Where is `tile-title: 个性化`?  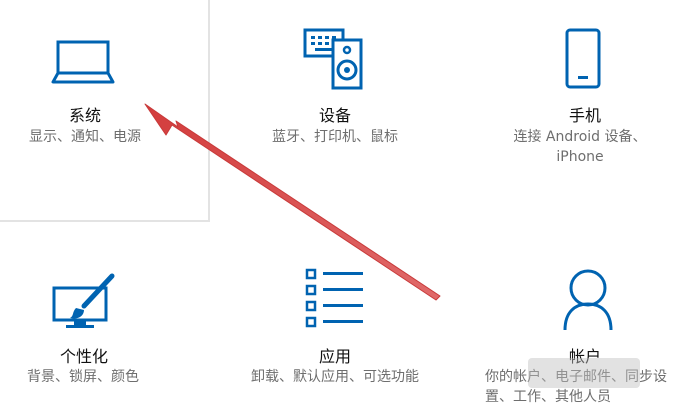
tile-title: 个性化 is located at coordinates (83, 356).